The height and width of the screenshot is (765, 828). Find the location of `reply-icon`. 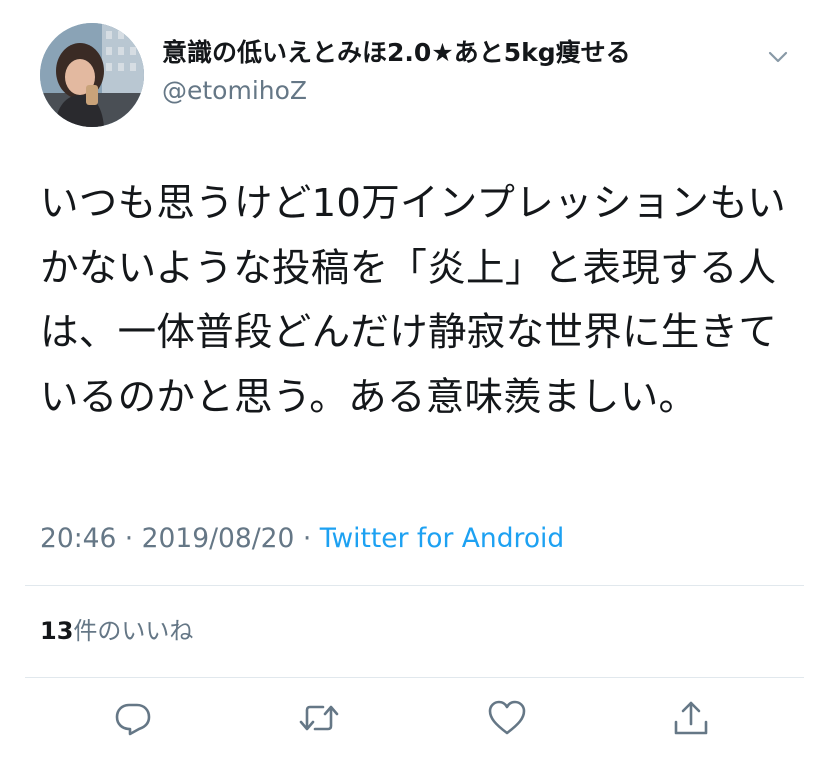

reply-icon is located at coordinates (133, 719).